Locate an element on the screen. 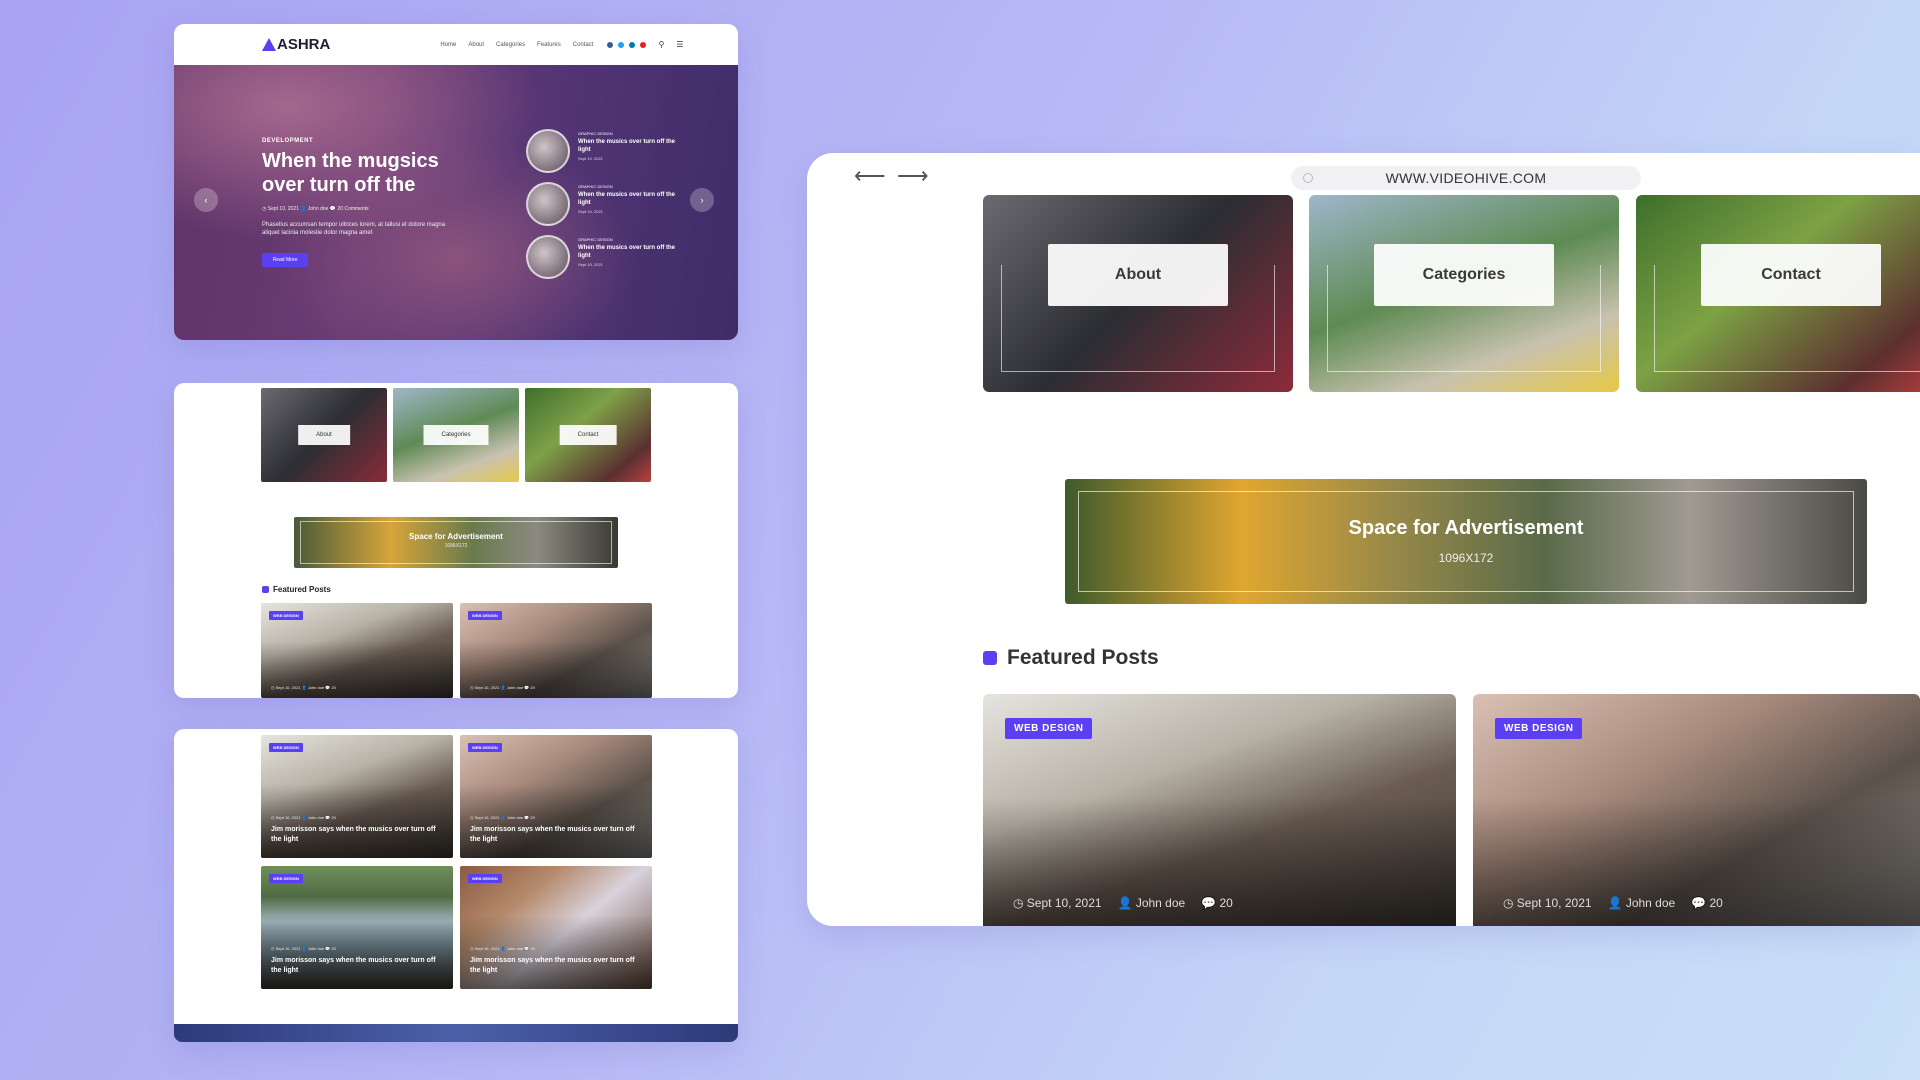 The height and width of the screenshot is (1080, 1920). site-logo: ASHRA is located at coordinates (296, 44).